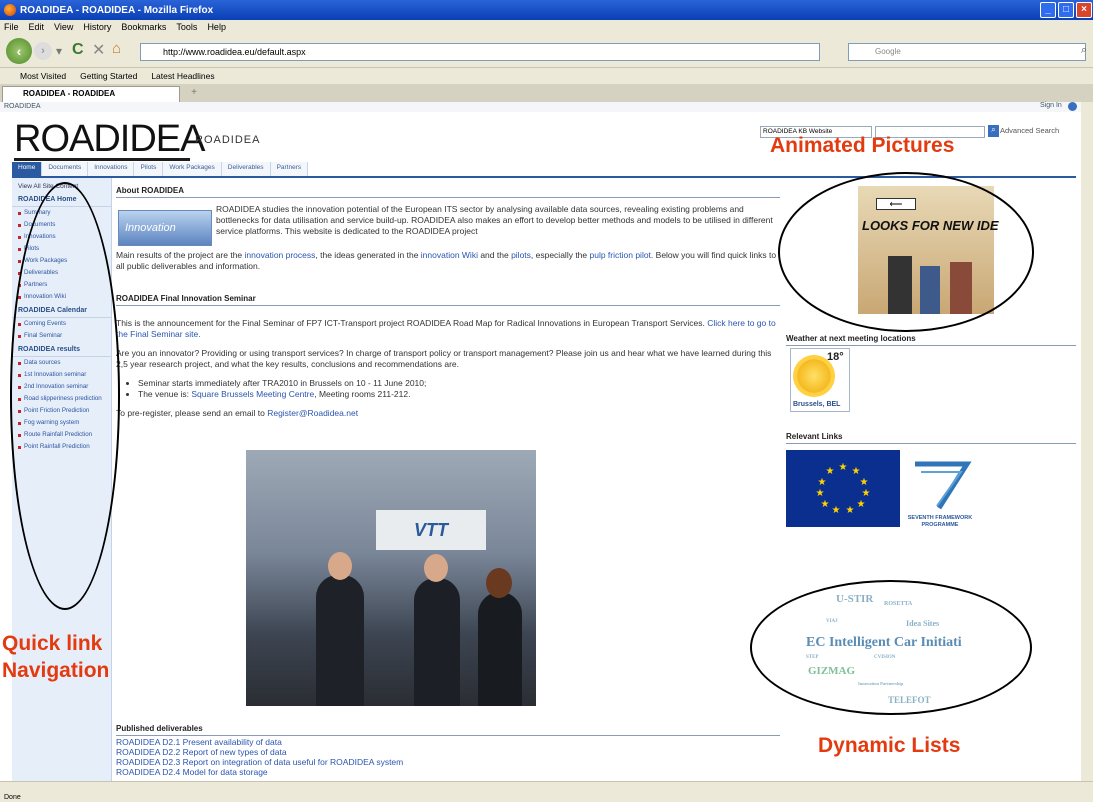  I want to click on back-button: ‹, so click(19, 51).